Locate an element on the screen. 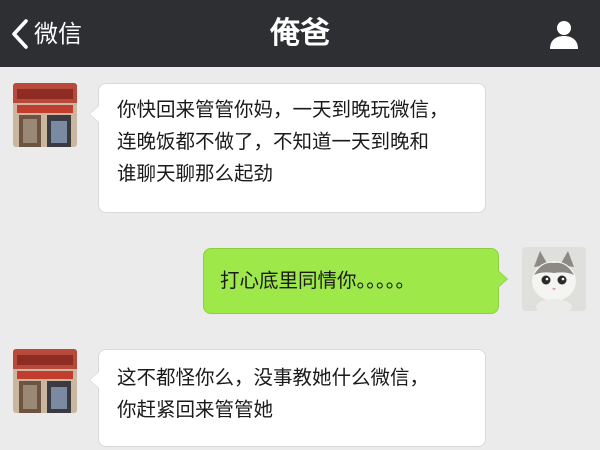 The width and height of the screenshot is (600, 450). chat-header: 微信 俺爸 is located at coordinates (300, 33).